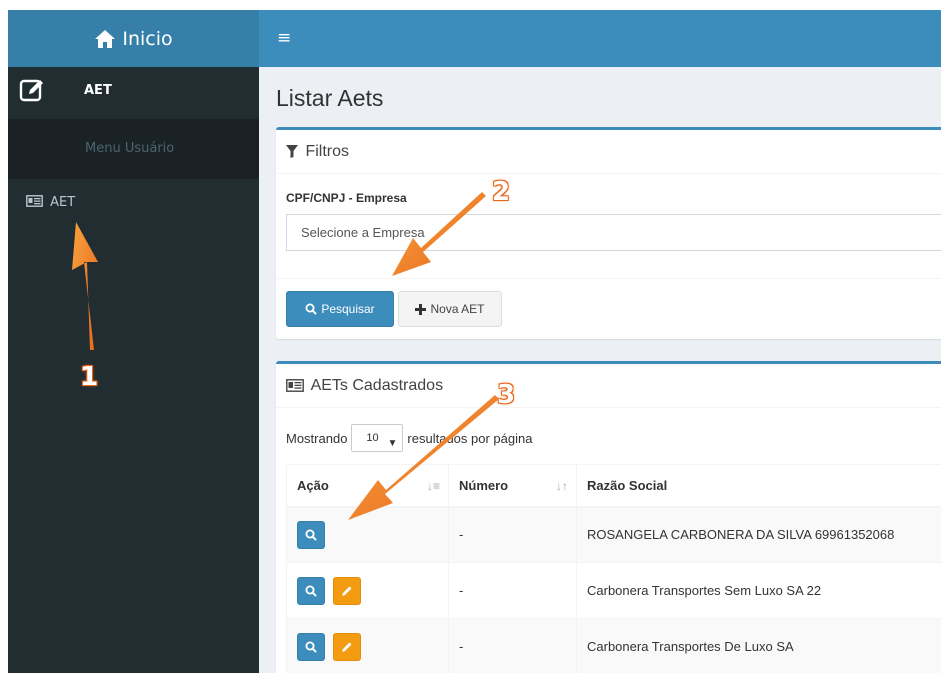  What do you see at coordinates (421, 309) in the screenshot?
I see `plus-icon` at bounding box center [421, 309].